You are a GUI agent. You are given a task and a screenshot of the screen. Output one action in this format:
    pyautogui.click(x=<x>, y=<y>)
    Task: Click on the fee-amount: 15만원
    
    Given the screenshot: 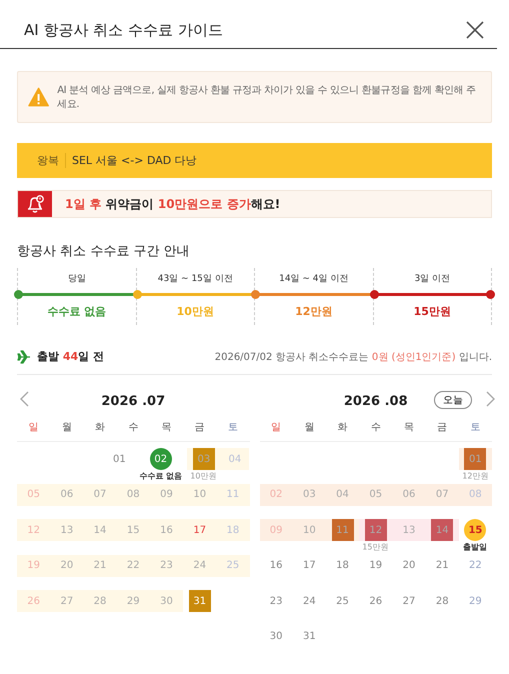 What is the action you would take?
    pyautogui.click(x=432, y=311)
    